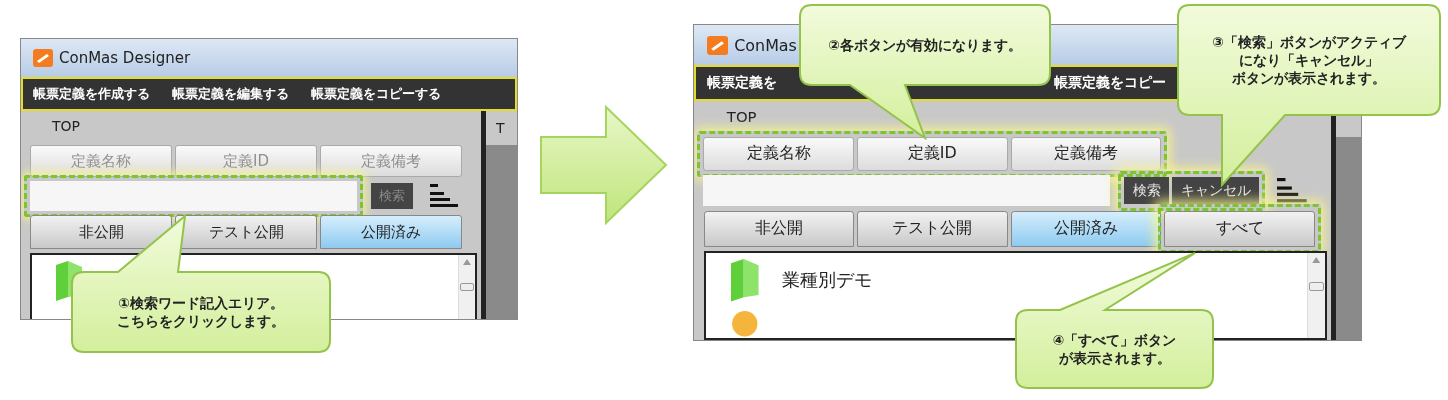 The image size is (1448, 400). What do you see at coordinates (91, 94) in the screenshot?
I see `menu-item: 帳票定義を作成する` at bounding box center [91, 94].